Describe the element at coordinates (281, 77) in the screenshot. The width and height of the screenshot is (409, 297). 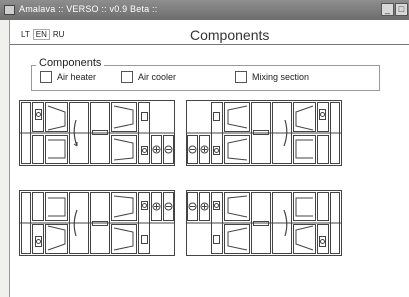
I see `mixing-section-label: Mixing section` at that location.